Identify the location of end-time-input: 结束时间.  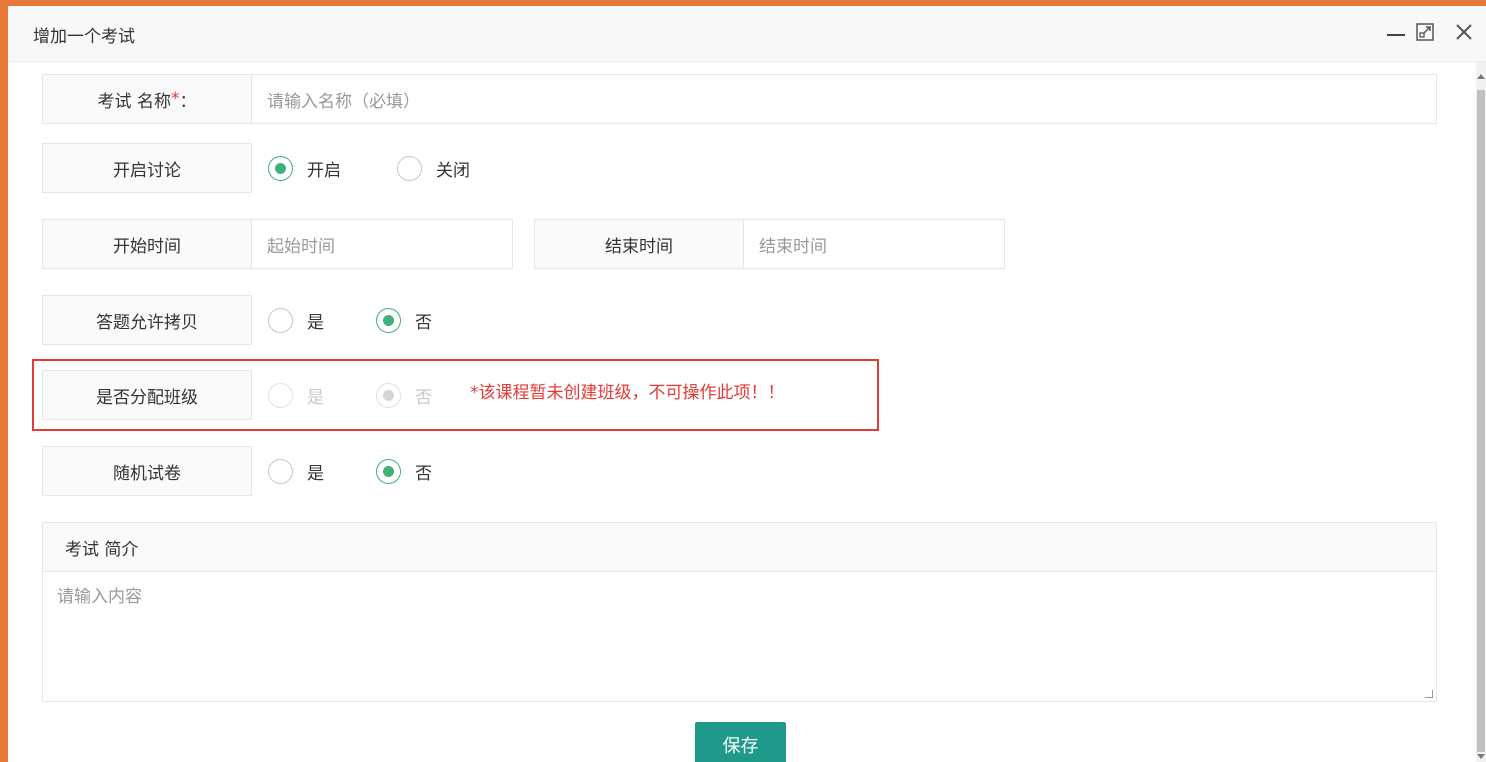
(874, 244).